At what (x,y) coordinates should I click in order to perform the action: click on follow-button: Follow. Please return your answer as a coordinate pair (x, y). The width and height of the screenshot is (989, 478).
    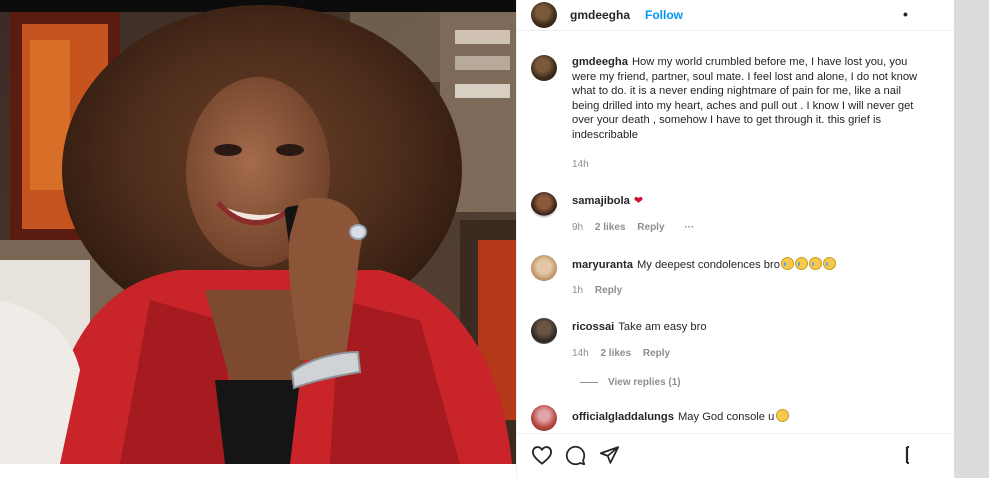
    Looking at the image, I should click on (664, 15).